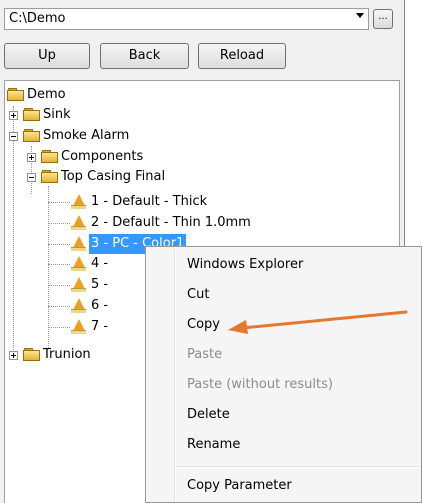 The image size is (422, 503). Describe the element at coordinates (200, 177) in the screenshot. I see `tree-node-top-casing-final: Top Casing Final` at that location.